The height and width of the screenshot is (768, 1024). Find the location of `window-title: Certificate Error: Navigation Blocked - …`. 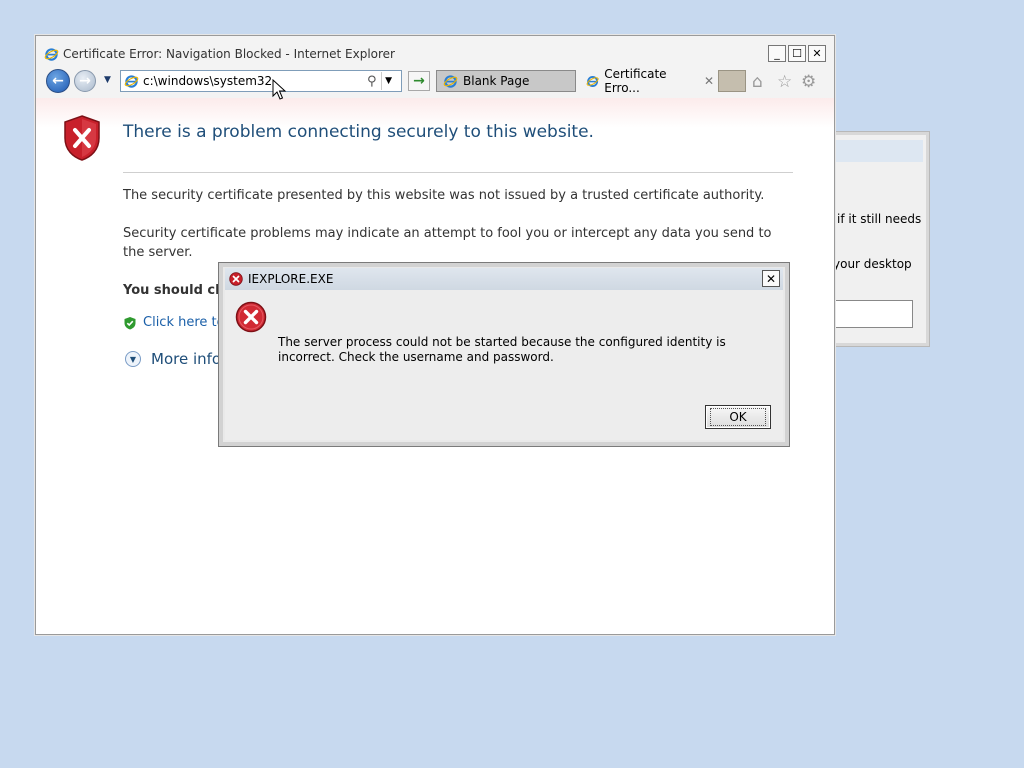

window-title: Certificate Error: Navigation Blocked - … is located at coordinates (229, 54).